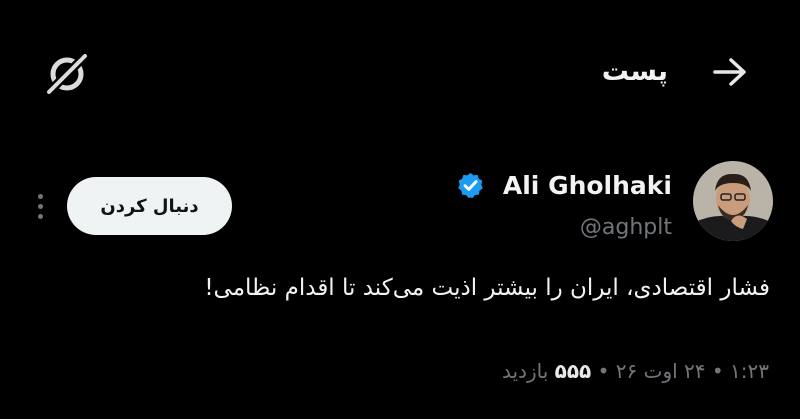 The height and width of the screenshot is (419, 800). I want to click on display-name: Ali Gholhaki, so click(587, 186).